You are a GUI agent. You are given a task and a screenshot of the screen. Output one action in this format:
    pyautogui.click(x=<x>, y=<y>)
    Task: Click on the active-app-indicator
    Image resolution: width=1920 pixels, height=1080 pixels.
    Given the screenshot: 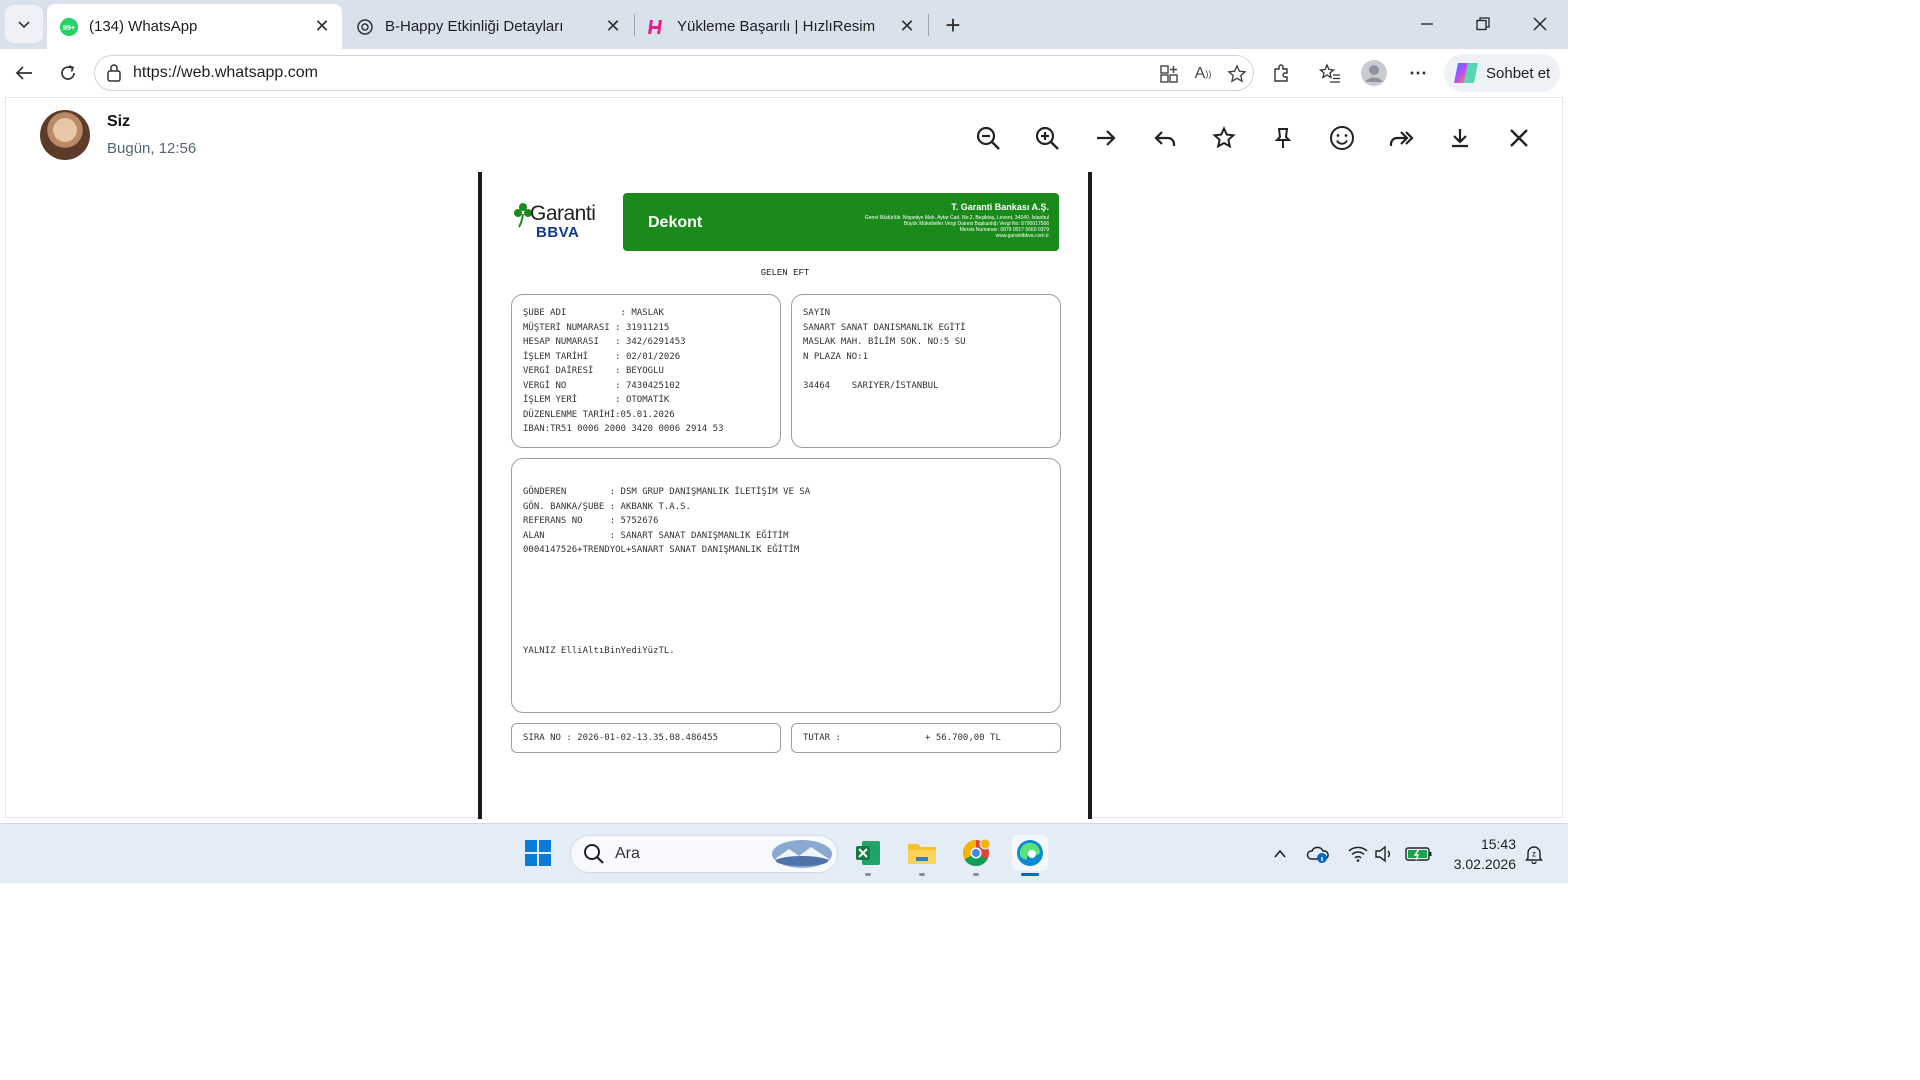 What is the action you would take?
    pyautogui.click(x=1030, y=874)
    